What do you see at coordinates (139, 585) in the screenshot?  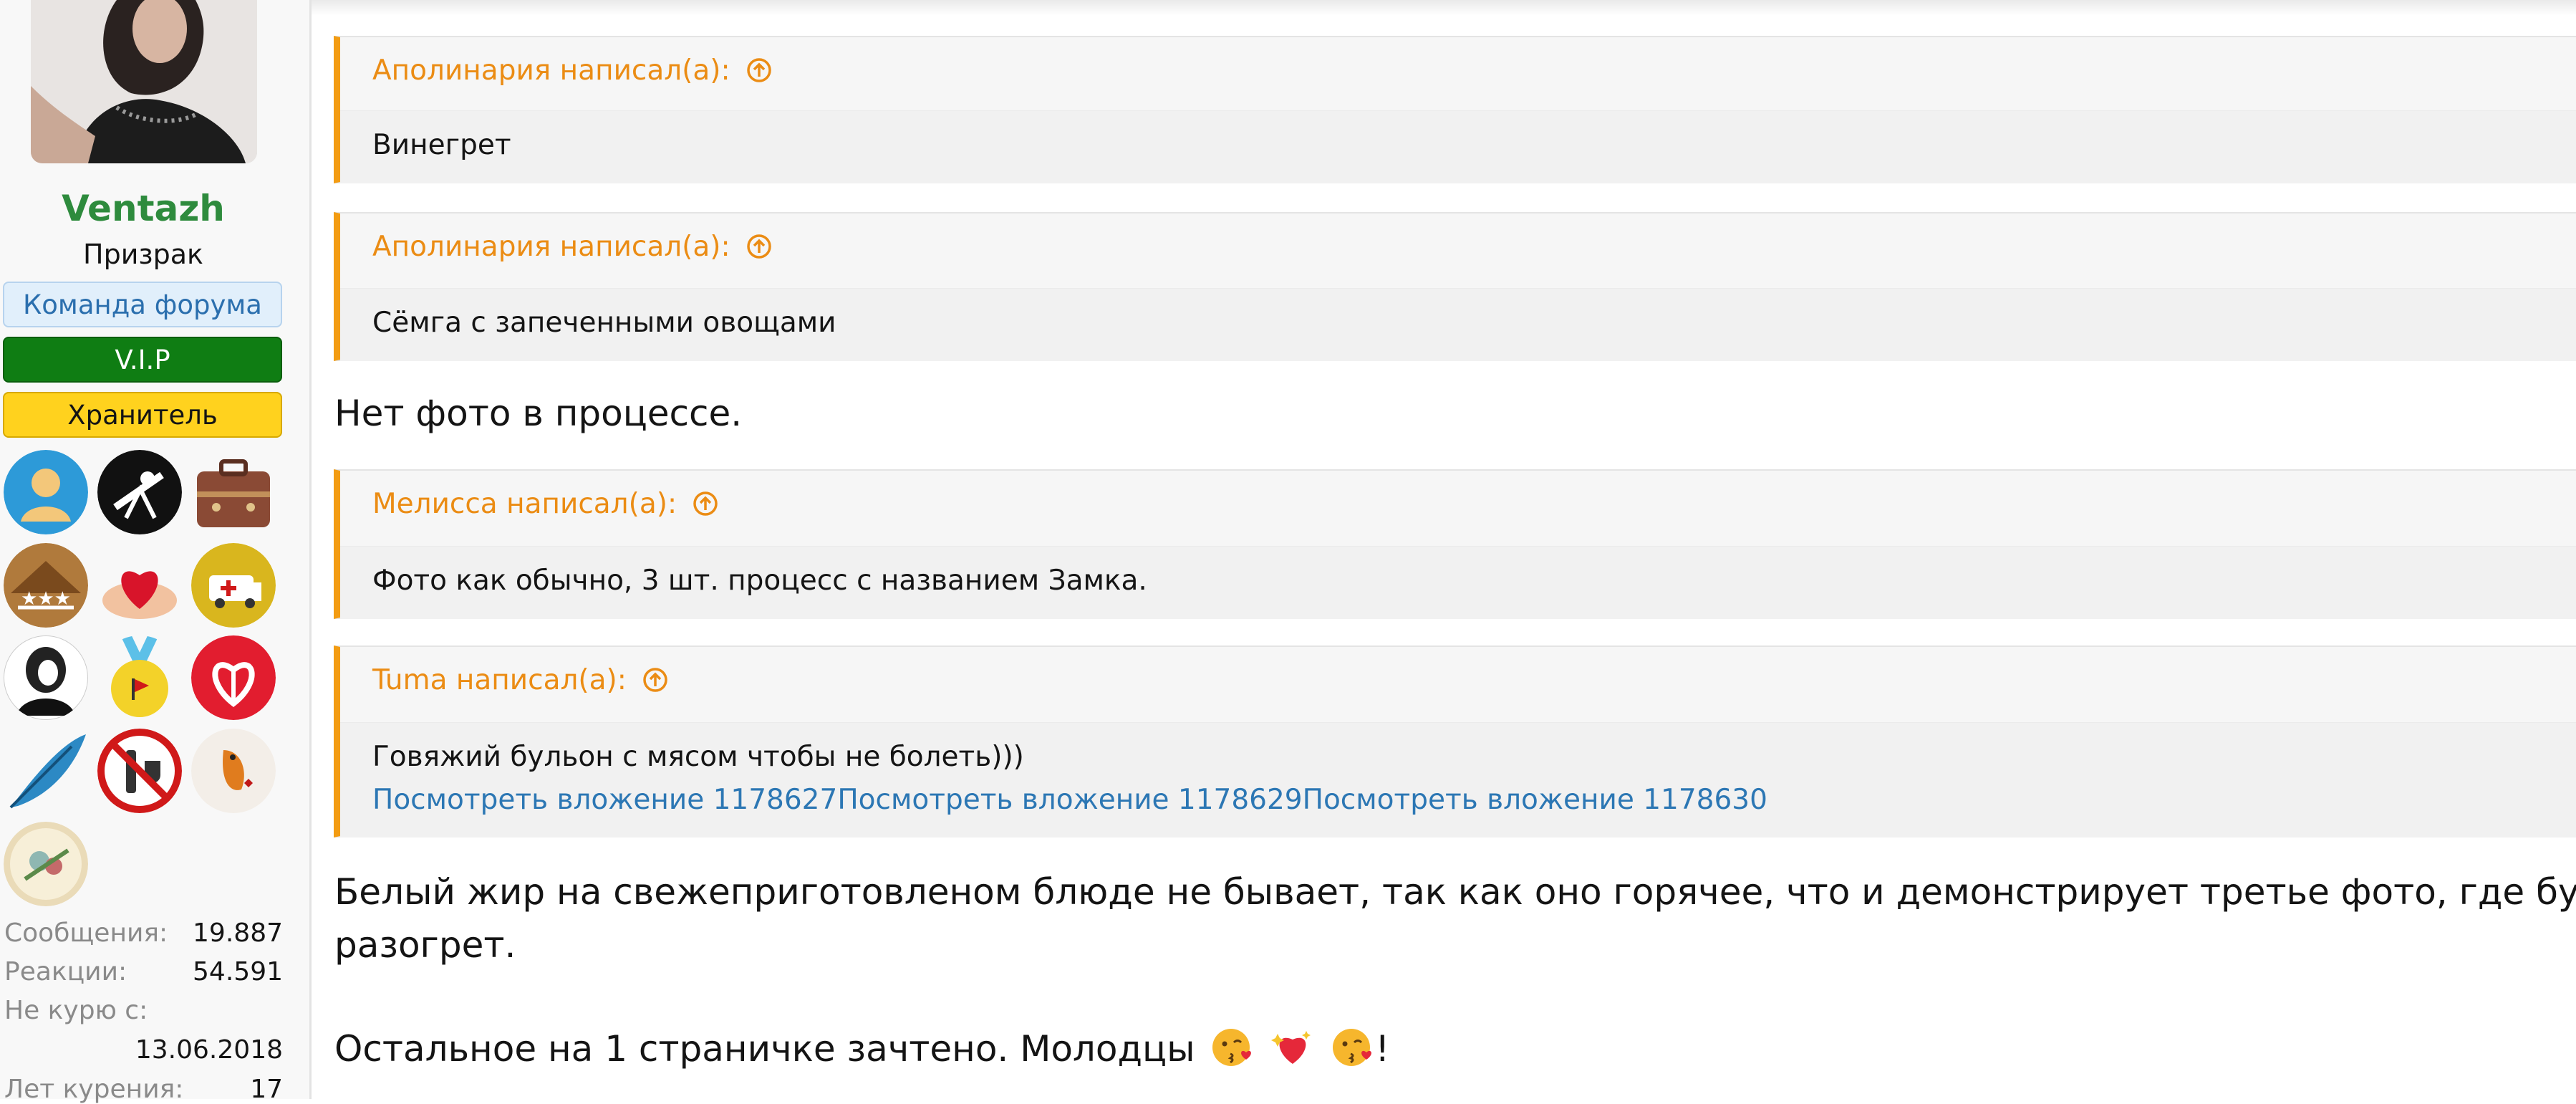 I see `trophy-heart-hands-icon` at bounding box center [139, 585].